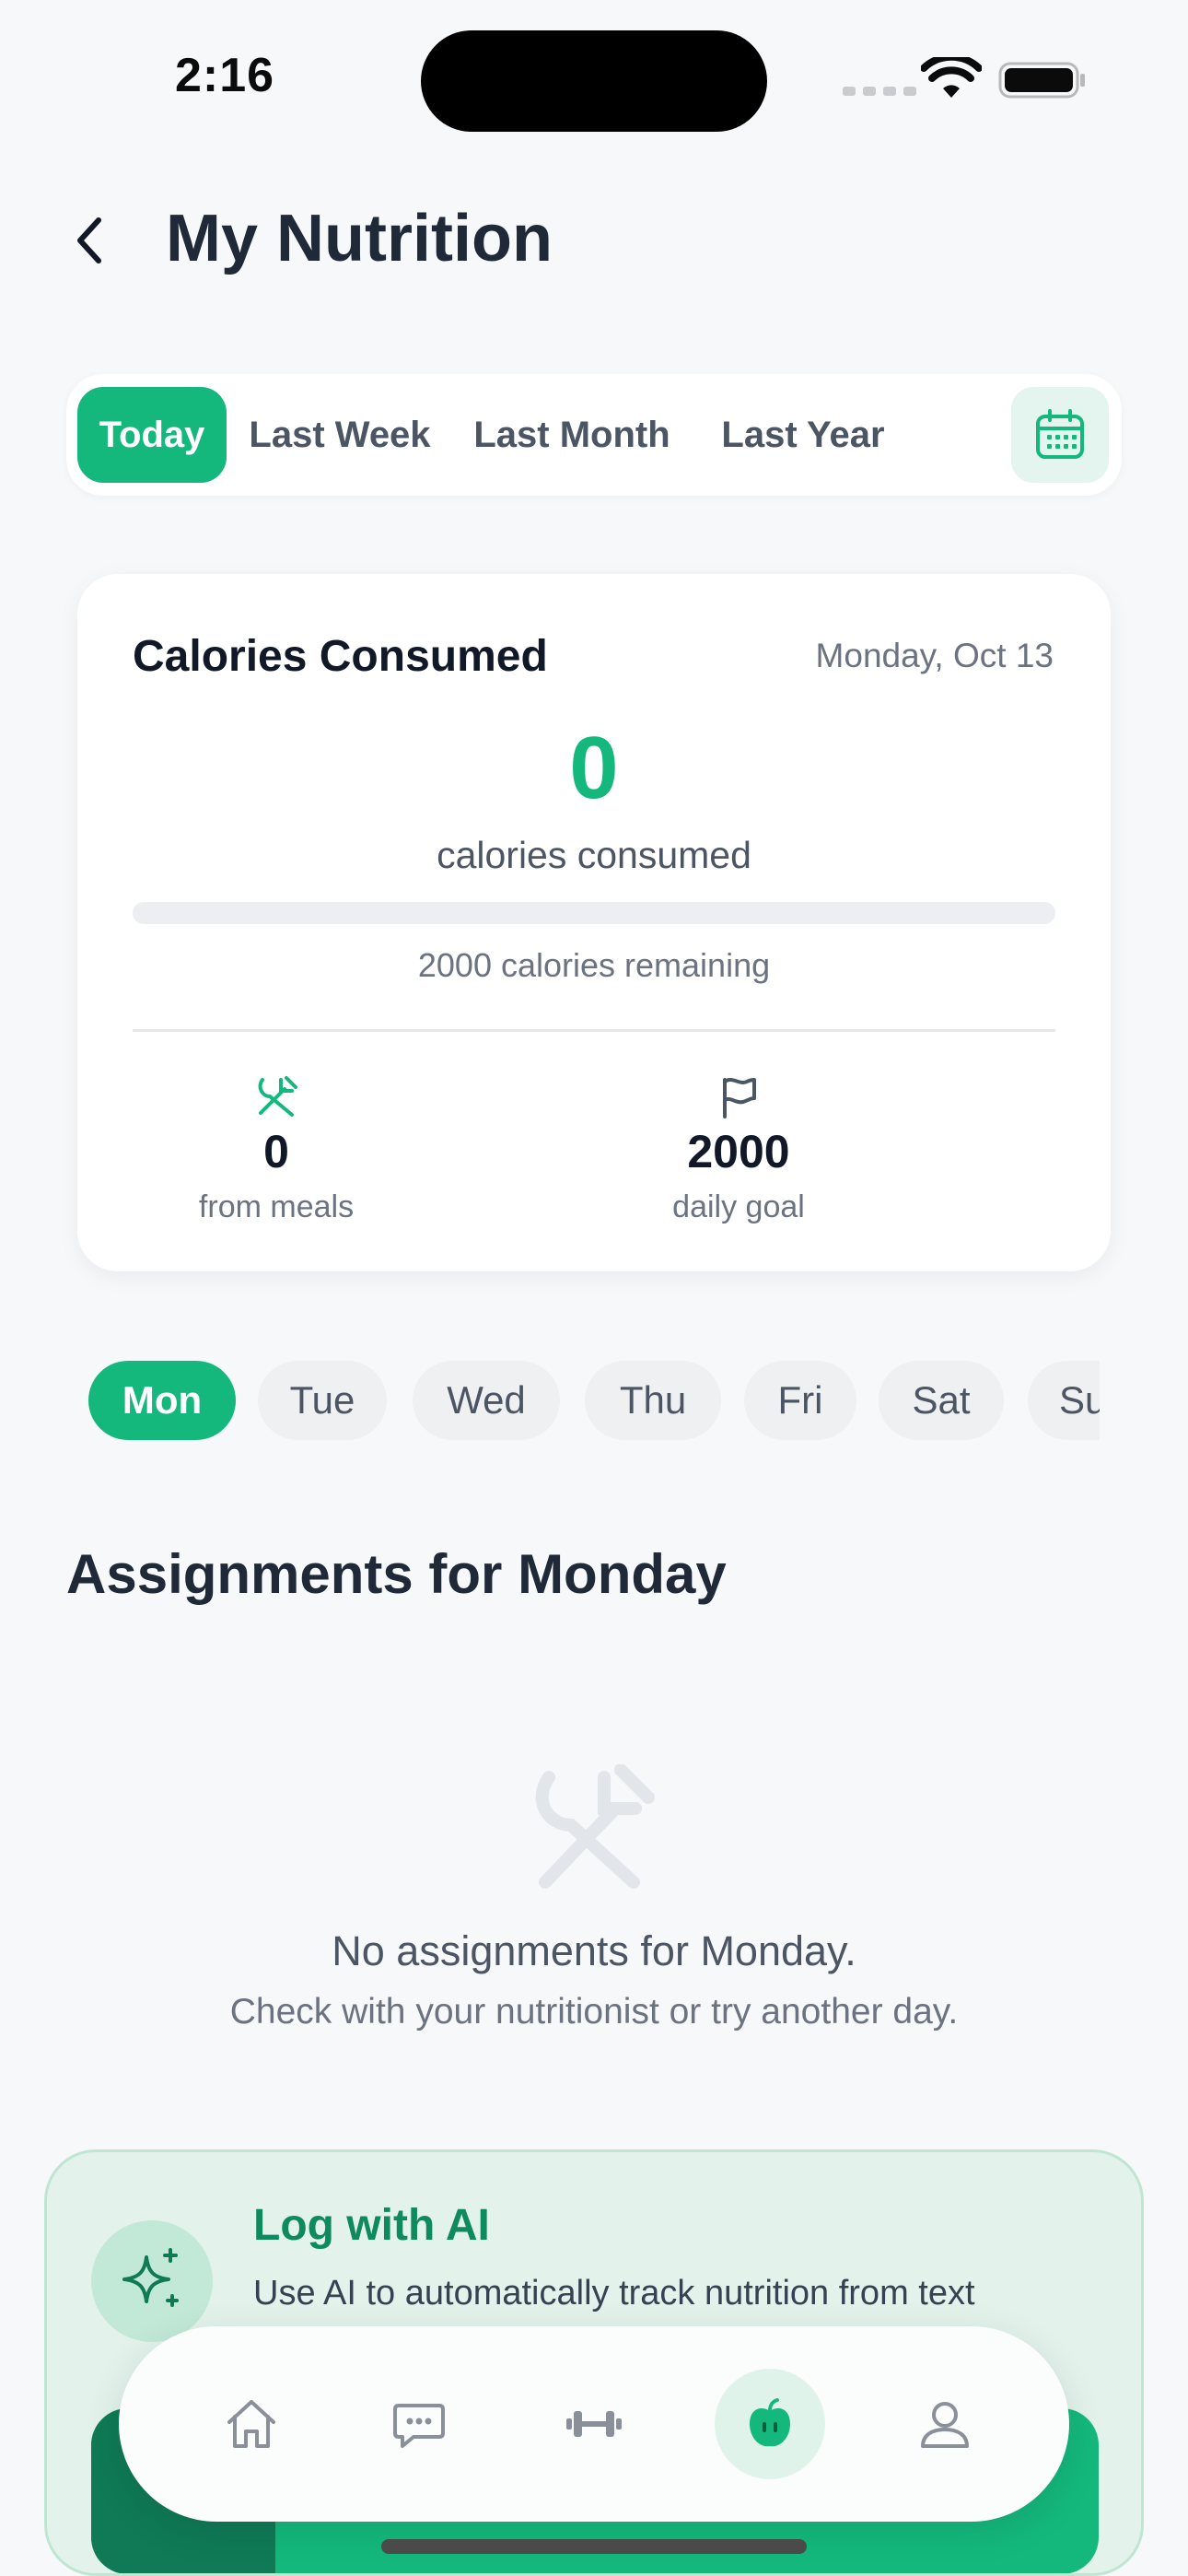 The height and width of the screenshot is (2576, 1188). Describe the element at coordinates (594, 1030) in the screenshot. I see `divider` at that location.